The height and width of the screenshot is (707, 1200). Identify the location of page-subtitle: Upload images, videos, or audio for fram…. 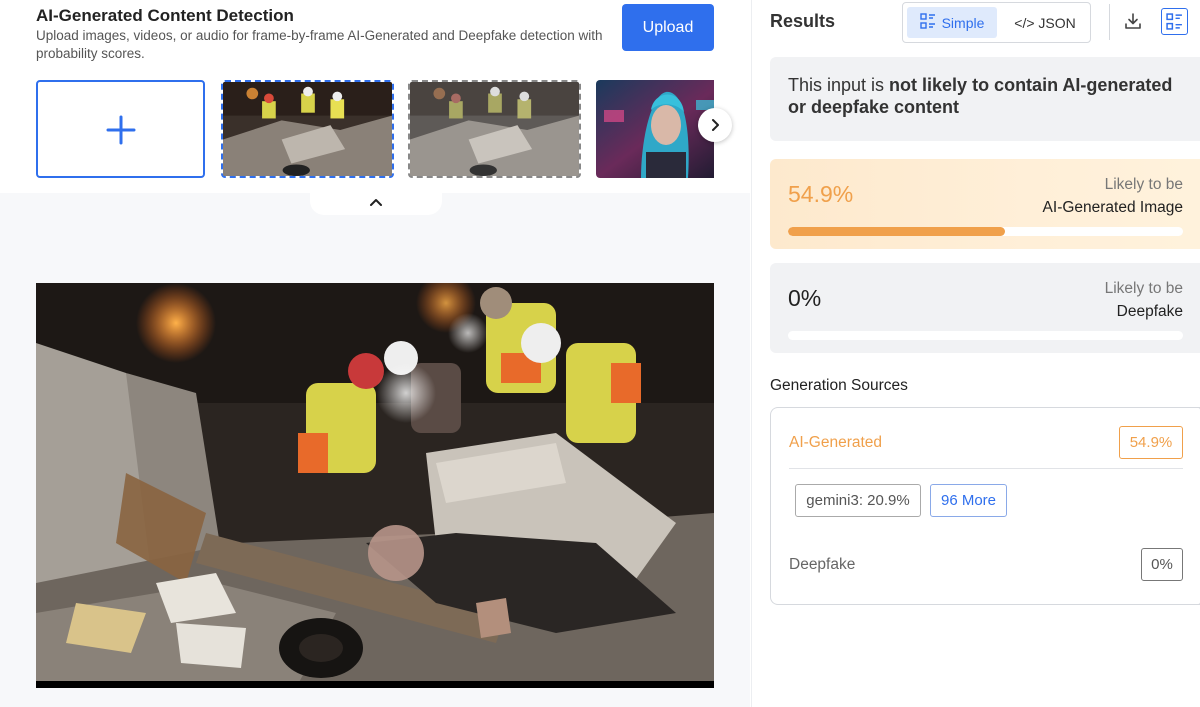
(319, 44).